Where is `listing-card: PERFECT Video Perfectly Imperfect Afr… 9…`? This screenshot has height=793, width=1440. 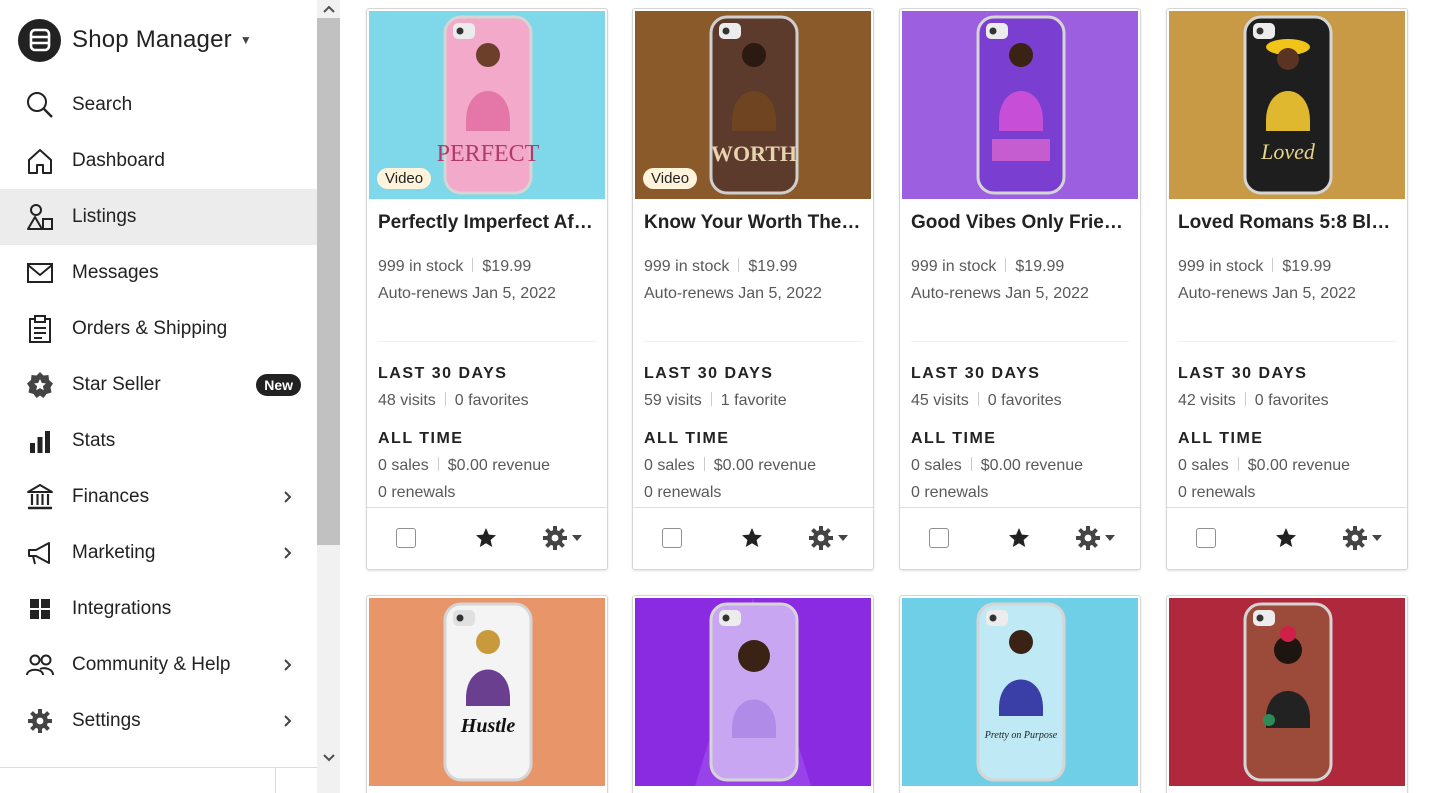
listing-card: PERFECT Video Perfectly Imperfect Afr… 9… is located at coordinates (487, 289).